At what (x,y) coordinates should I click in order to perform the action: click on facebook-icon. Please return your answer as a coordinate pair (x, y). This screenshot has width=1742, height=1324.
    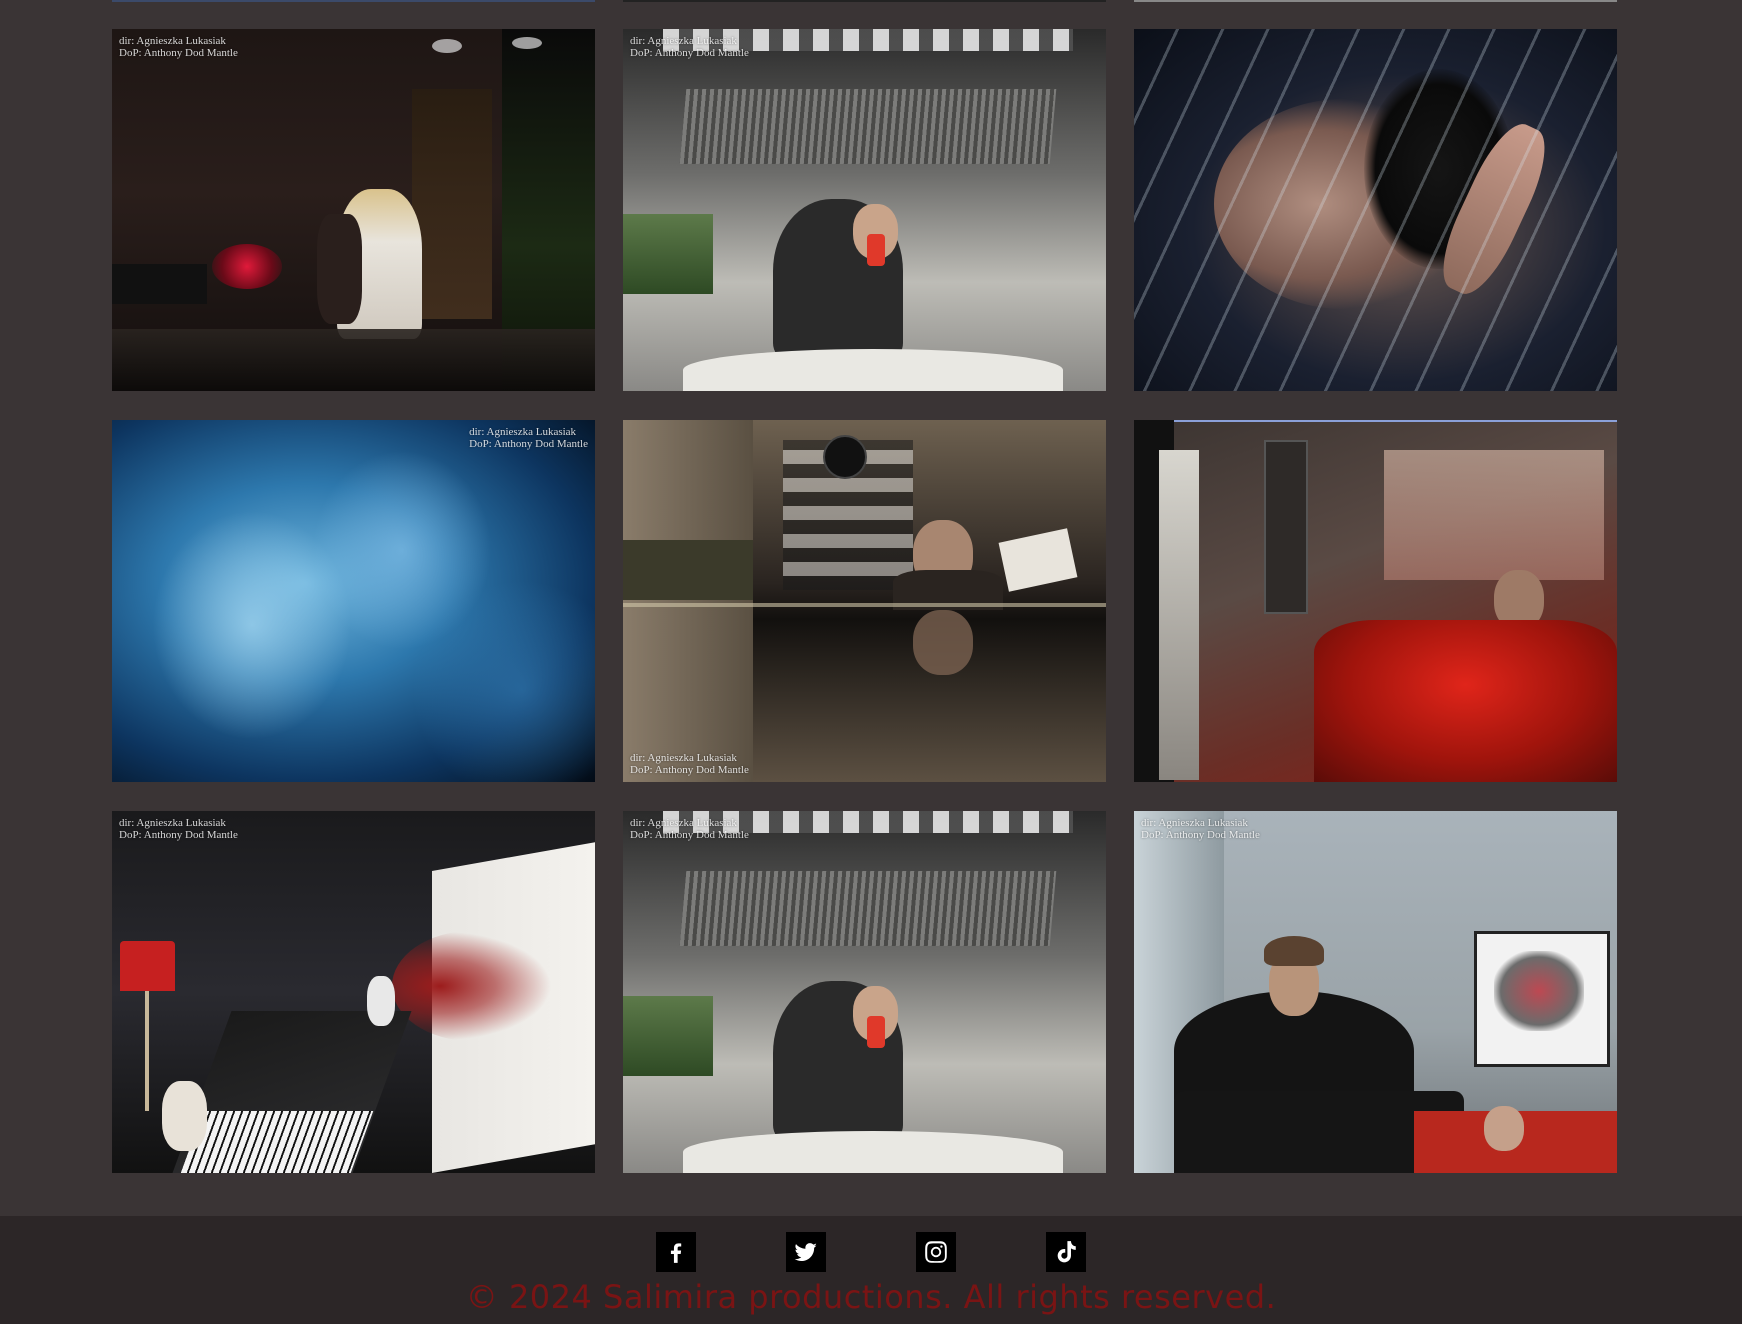
    Looking at the image, I should click on (676, 1253).